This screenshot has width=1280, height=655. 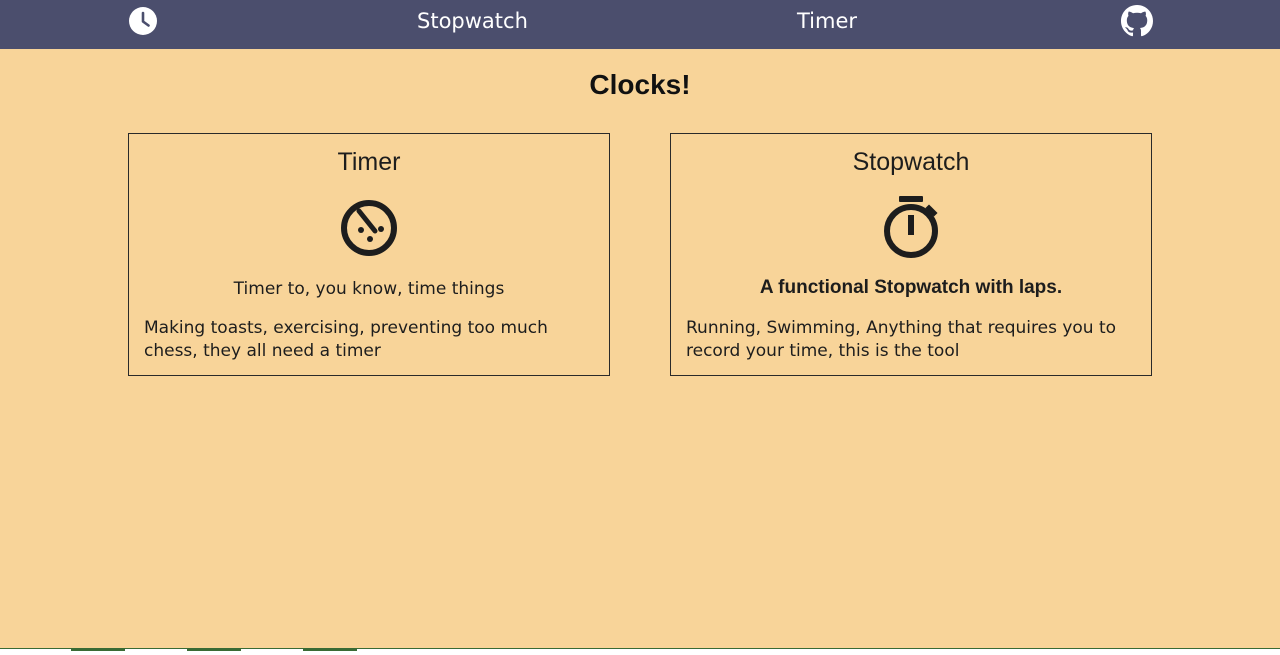 I want to click on clock-icon, so click(x=143, y=21).